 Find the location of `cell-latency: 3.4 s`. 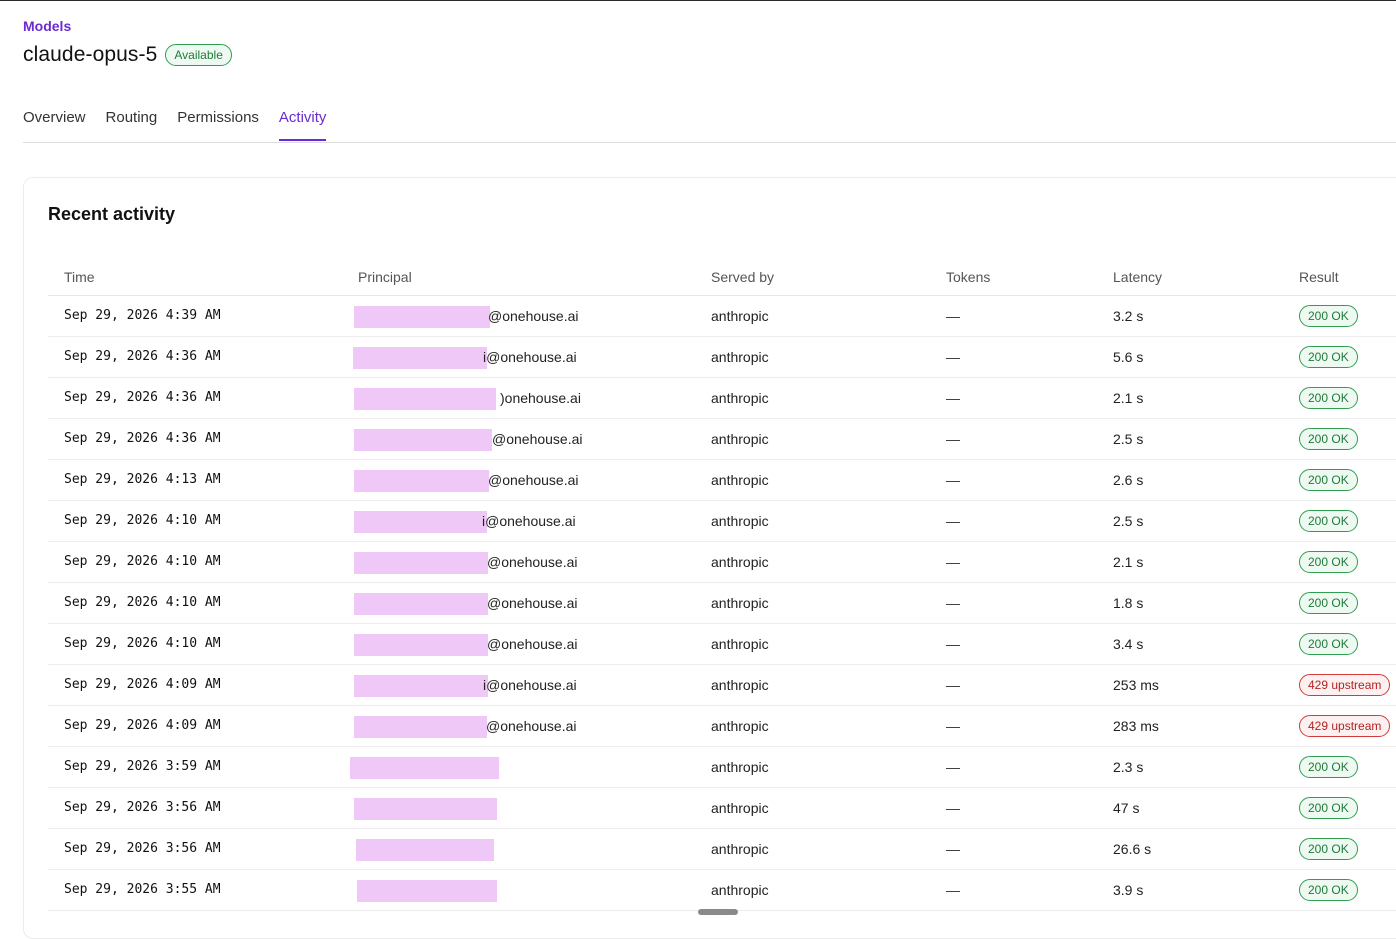

cell-latency: 3.4 s is located at coordinates (1128, 644).